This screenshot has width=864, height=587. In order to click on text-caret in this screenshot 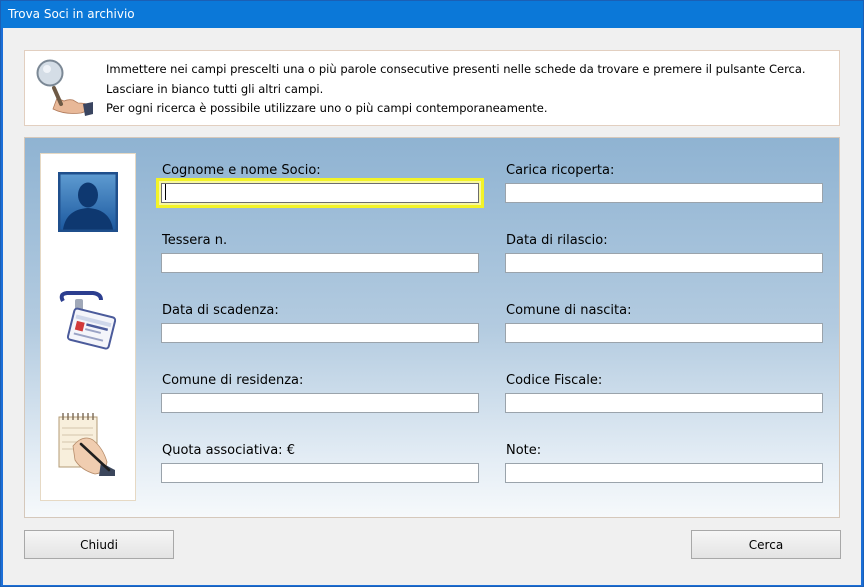, I will do `click(165, 192)`.